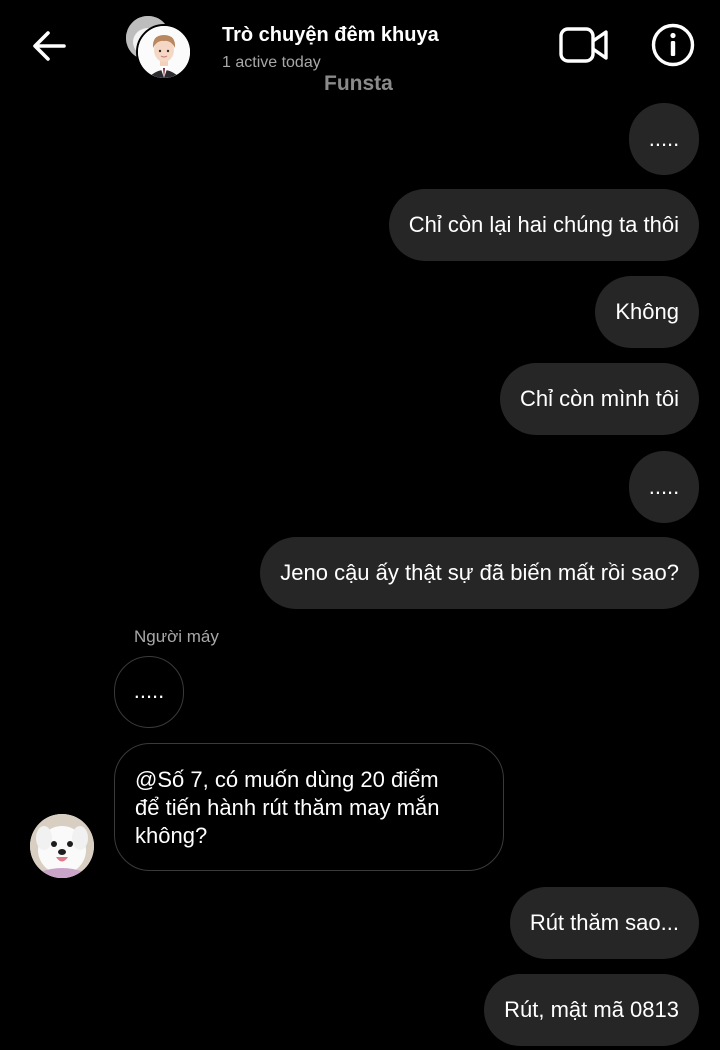 This screenshot has width=720, height=1050. Describe the element at coordinates (330, 35) in the screenshot. I see `chat-title: Trò chuyện đêm khuya` at that location.